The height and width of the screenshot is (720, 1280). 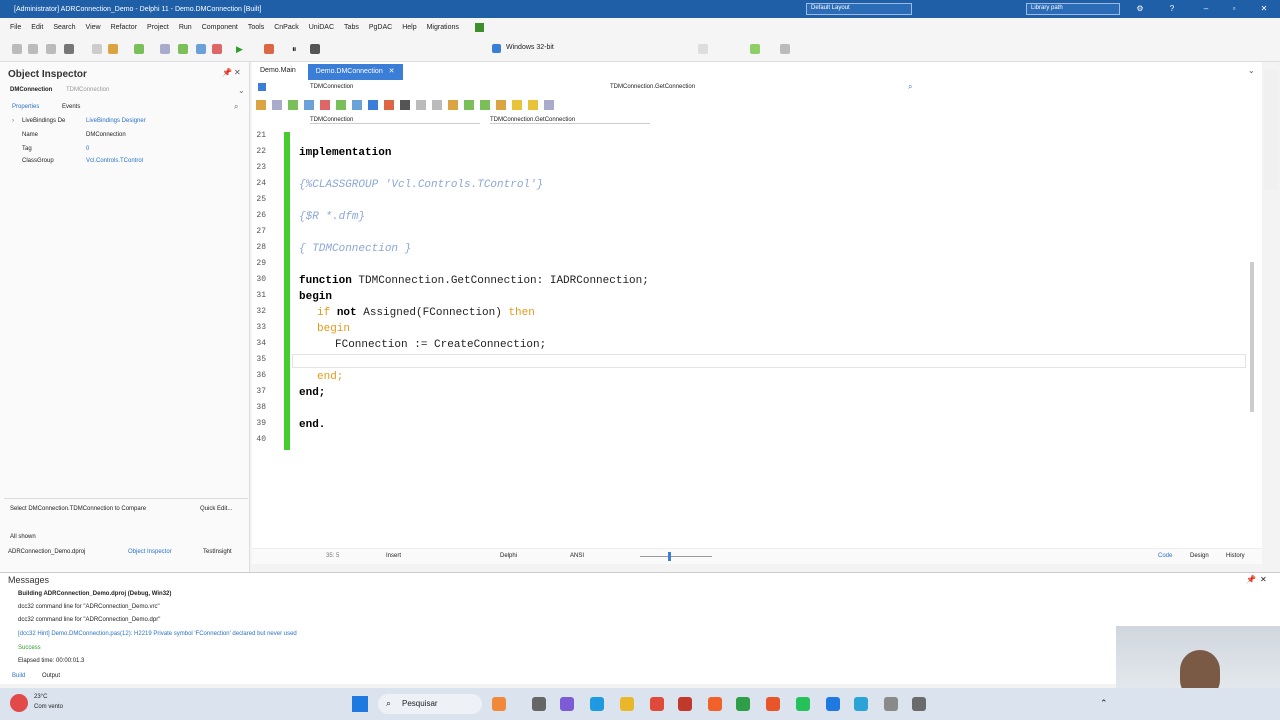 I want to click on menu-file: File, so click(x=15, y=27).